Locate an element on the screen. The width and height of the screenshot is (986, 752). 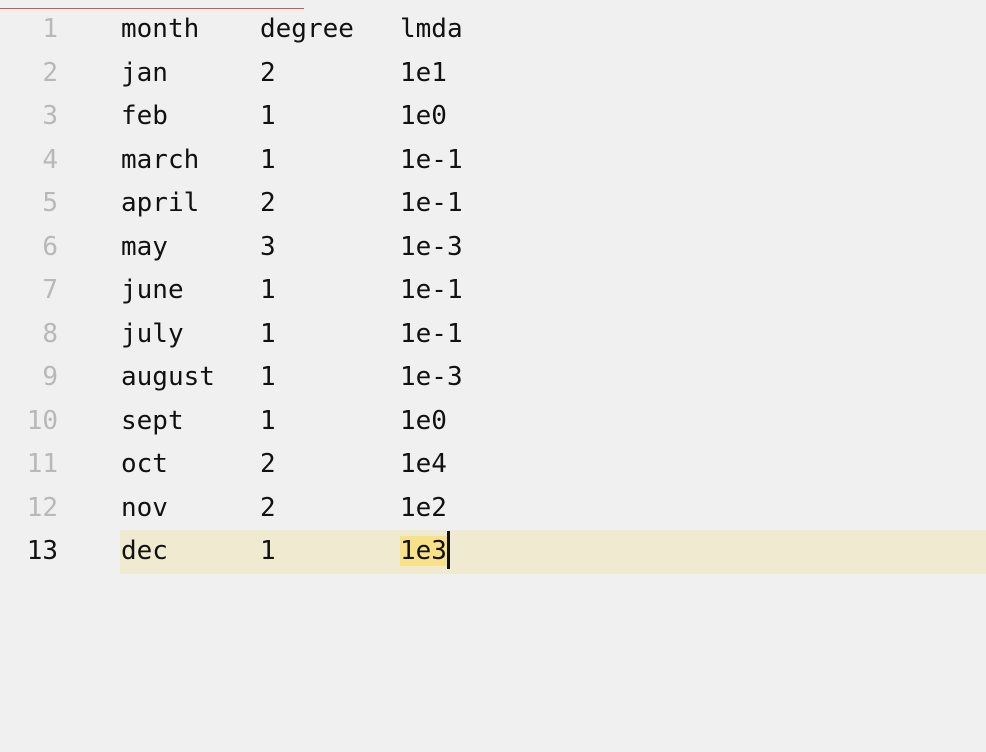
editor-line: 6 may 3 1e-3 is located at coordinates (493, 248).